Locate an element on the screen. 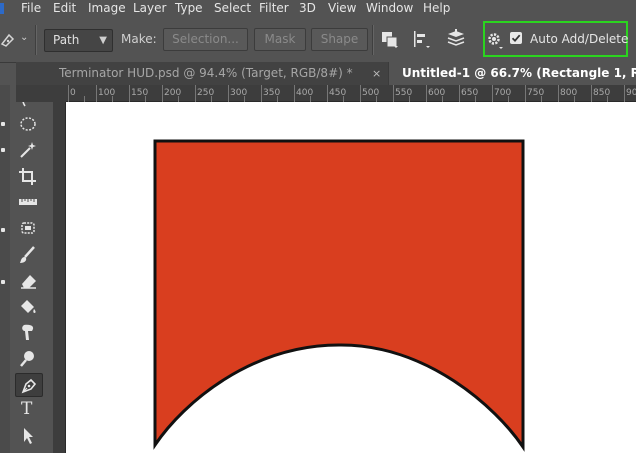 The width and height of the screenshot is (636, 453). auto-add-delete-checkbox is located at coordinates (516, 38).